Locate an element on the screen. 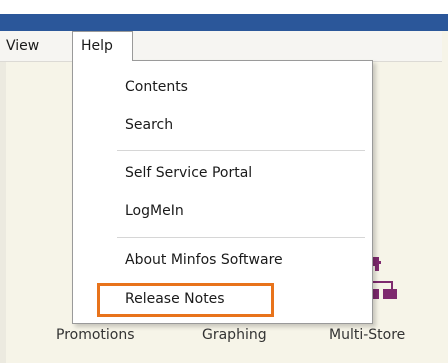  menu-item-self-service-portal: Self Service Portal is located at coordinates (188, 173).